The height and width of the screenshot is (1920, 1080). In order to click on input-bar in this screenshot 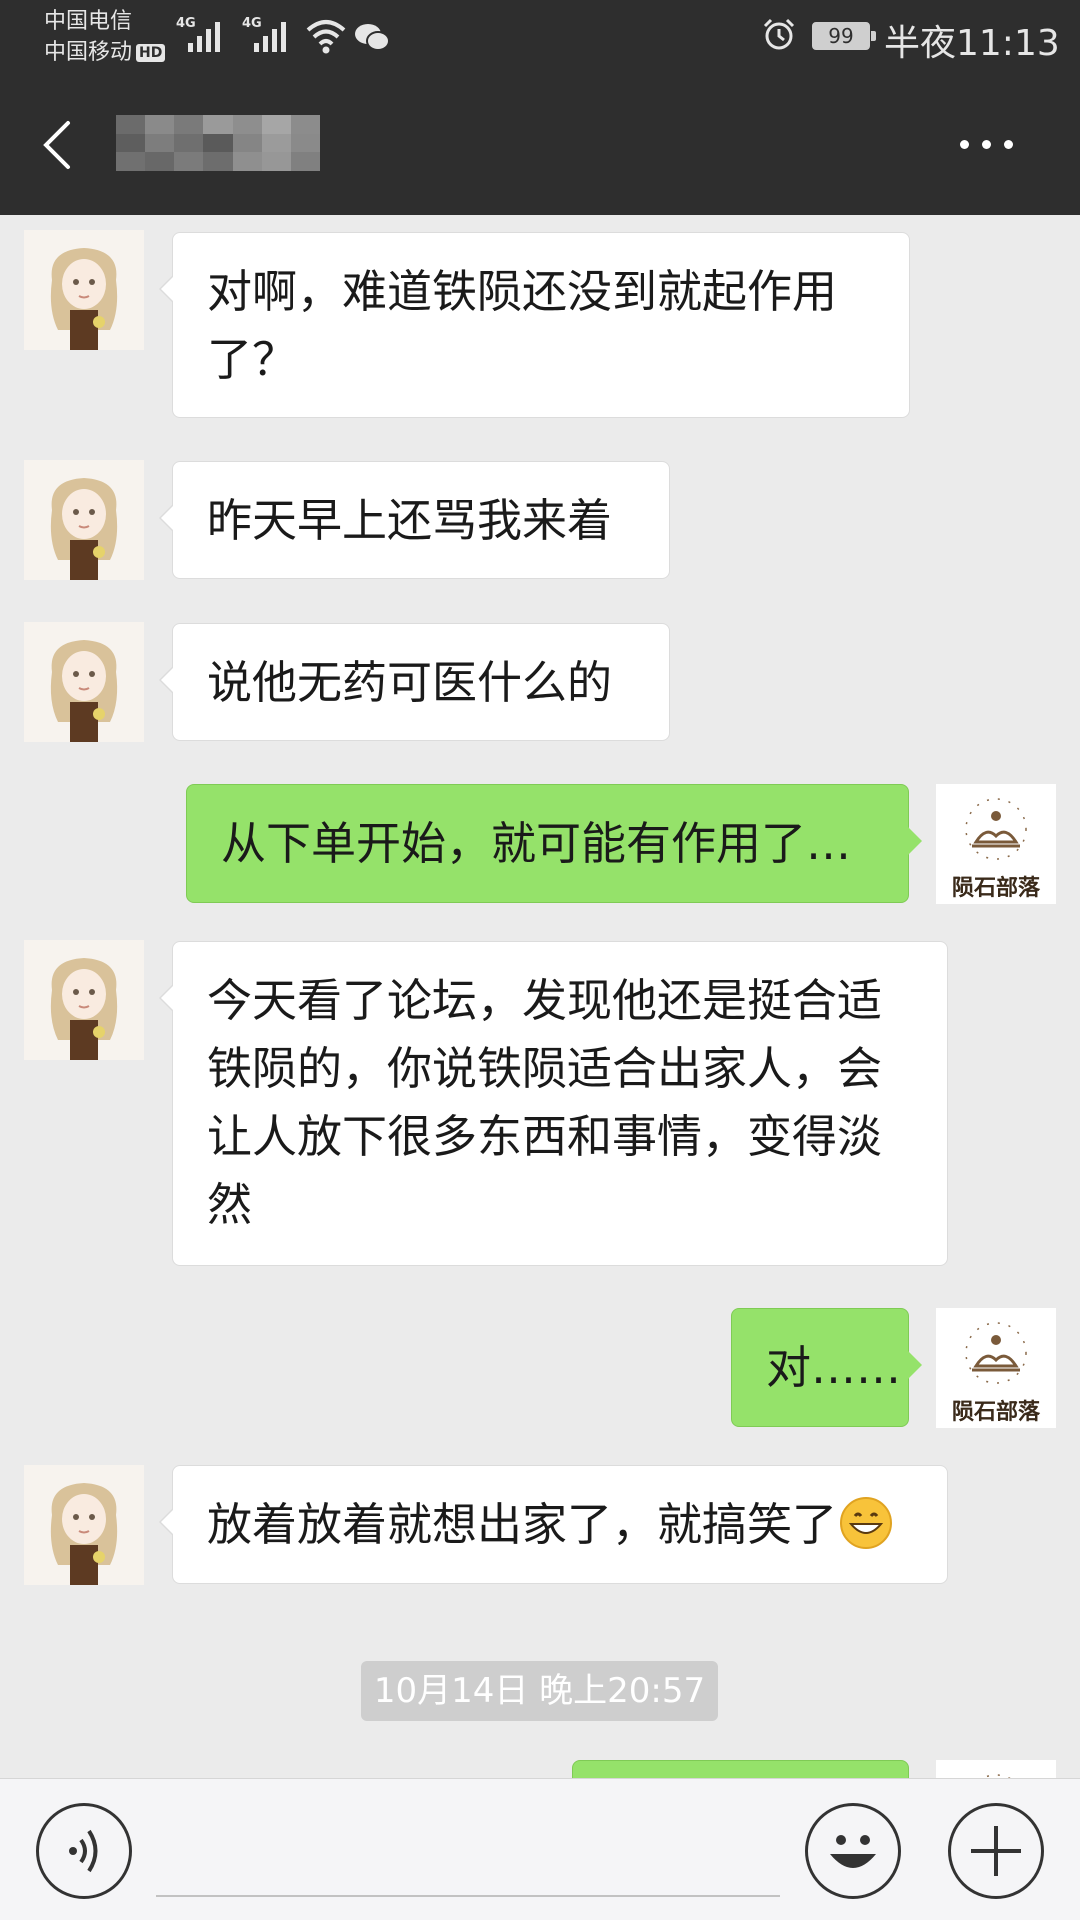, I will do `click(540, 1849)`.